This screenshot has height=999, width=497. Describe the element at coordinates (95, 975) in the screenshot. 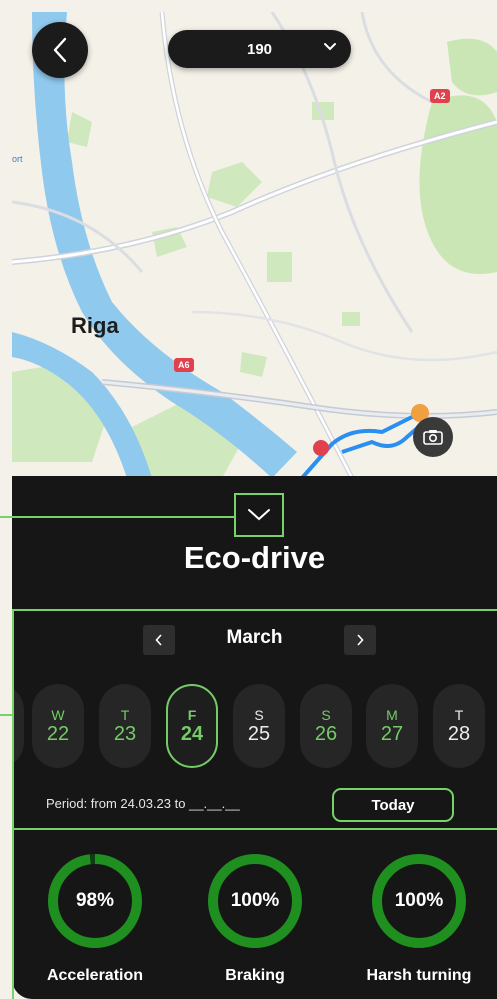

I see `metric-label: Acceleration` at that location.